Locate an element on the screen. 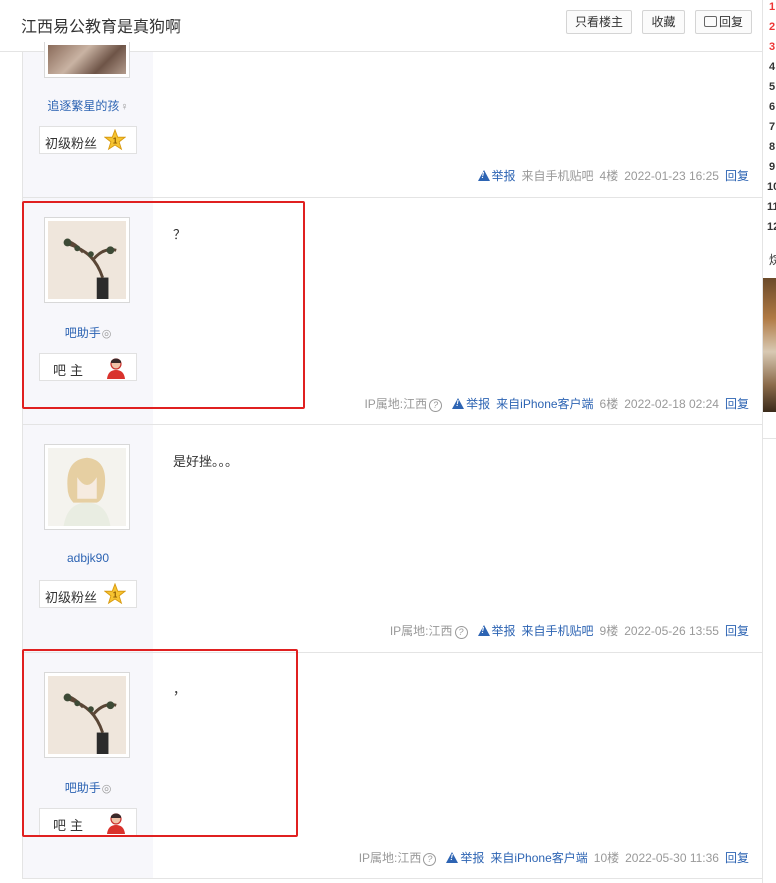 This screenshot has height=883, width=776. post-content: 是好挫。。。 is located at coordinates (206, 461).